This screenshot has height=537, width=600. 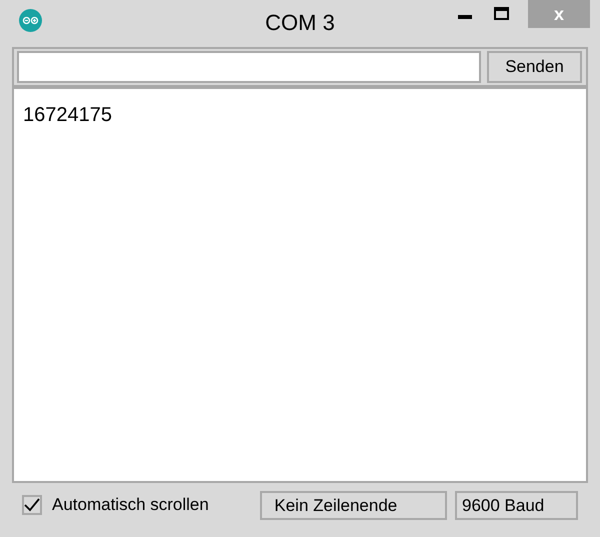 I want to click on baud-rate-dropdown: 9600 Baud, so click(x=516, y=505).